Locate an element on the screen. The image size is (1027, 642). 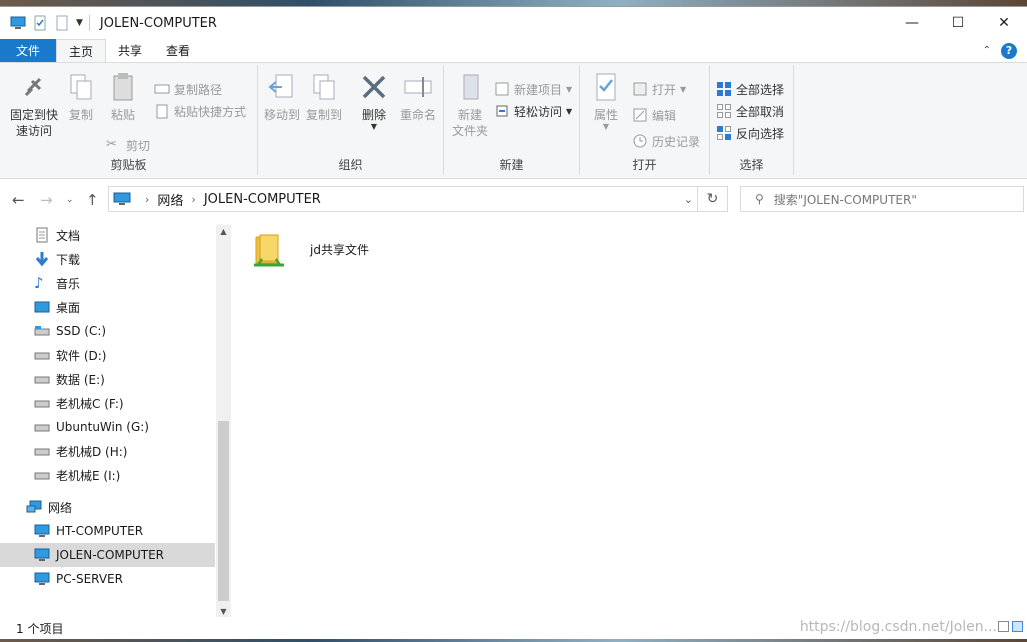
address-bar: › 网络 › JOLEN-COMPUTER ⌄ ↻ is located at coordinates (418, 199).